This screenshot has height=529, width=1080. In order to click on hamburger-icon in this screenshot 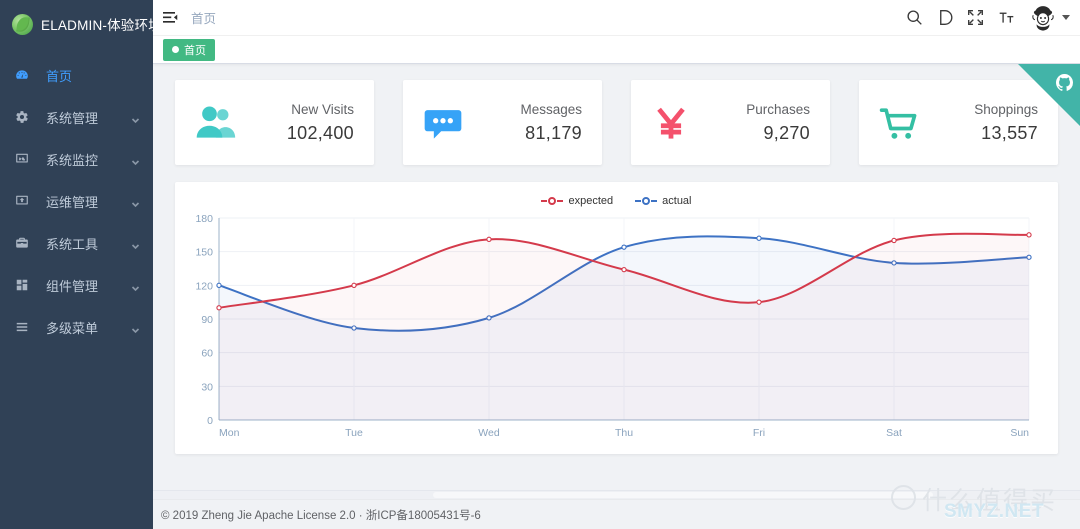, I will do `click(170, 18)`.